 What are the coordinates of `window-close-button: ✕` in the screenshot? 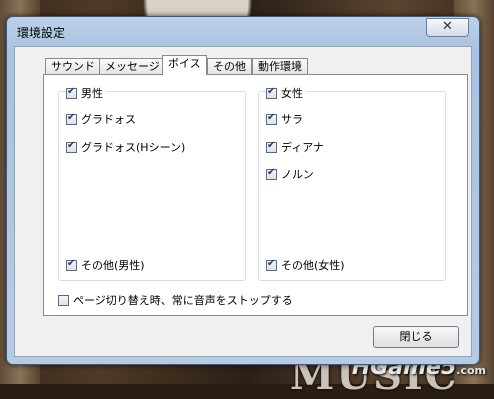 It's located at (447, 27).